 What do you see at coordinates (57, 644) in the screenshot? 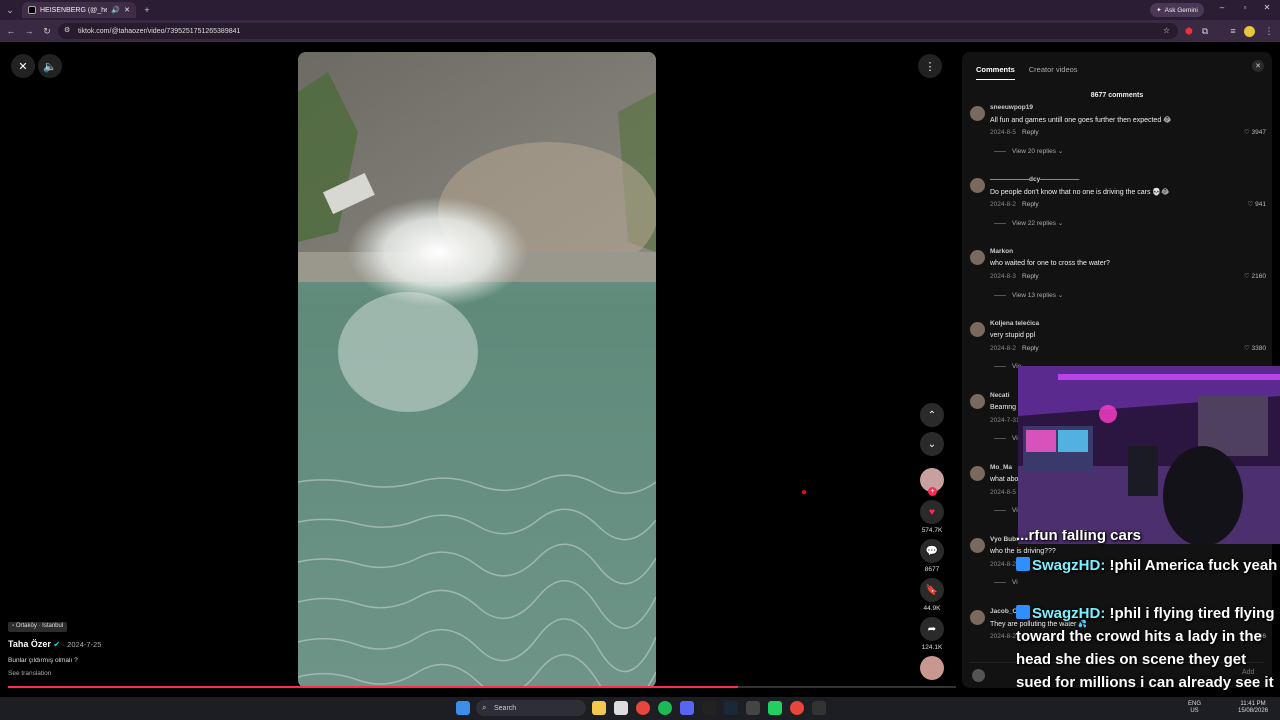
I see `verified-icon: ✔` at bounding box center [57, 644].